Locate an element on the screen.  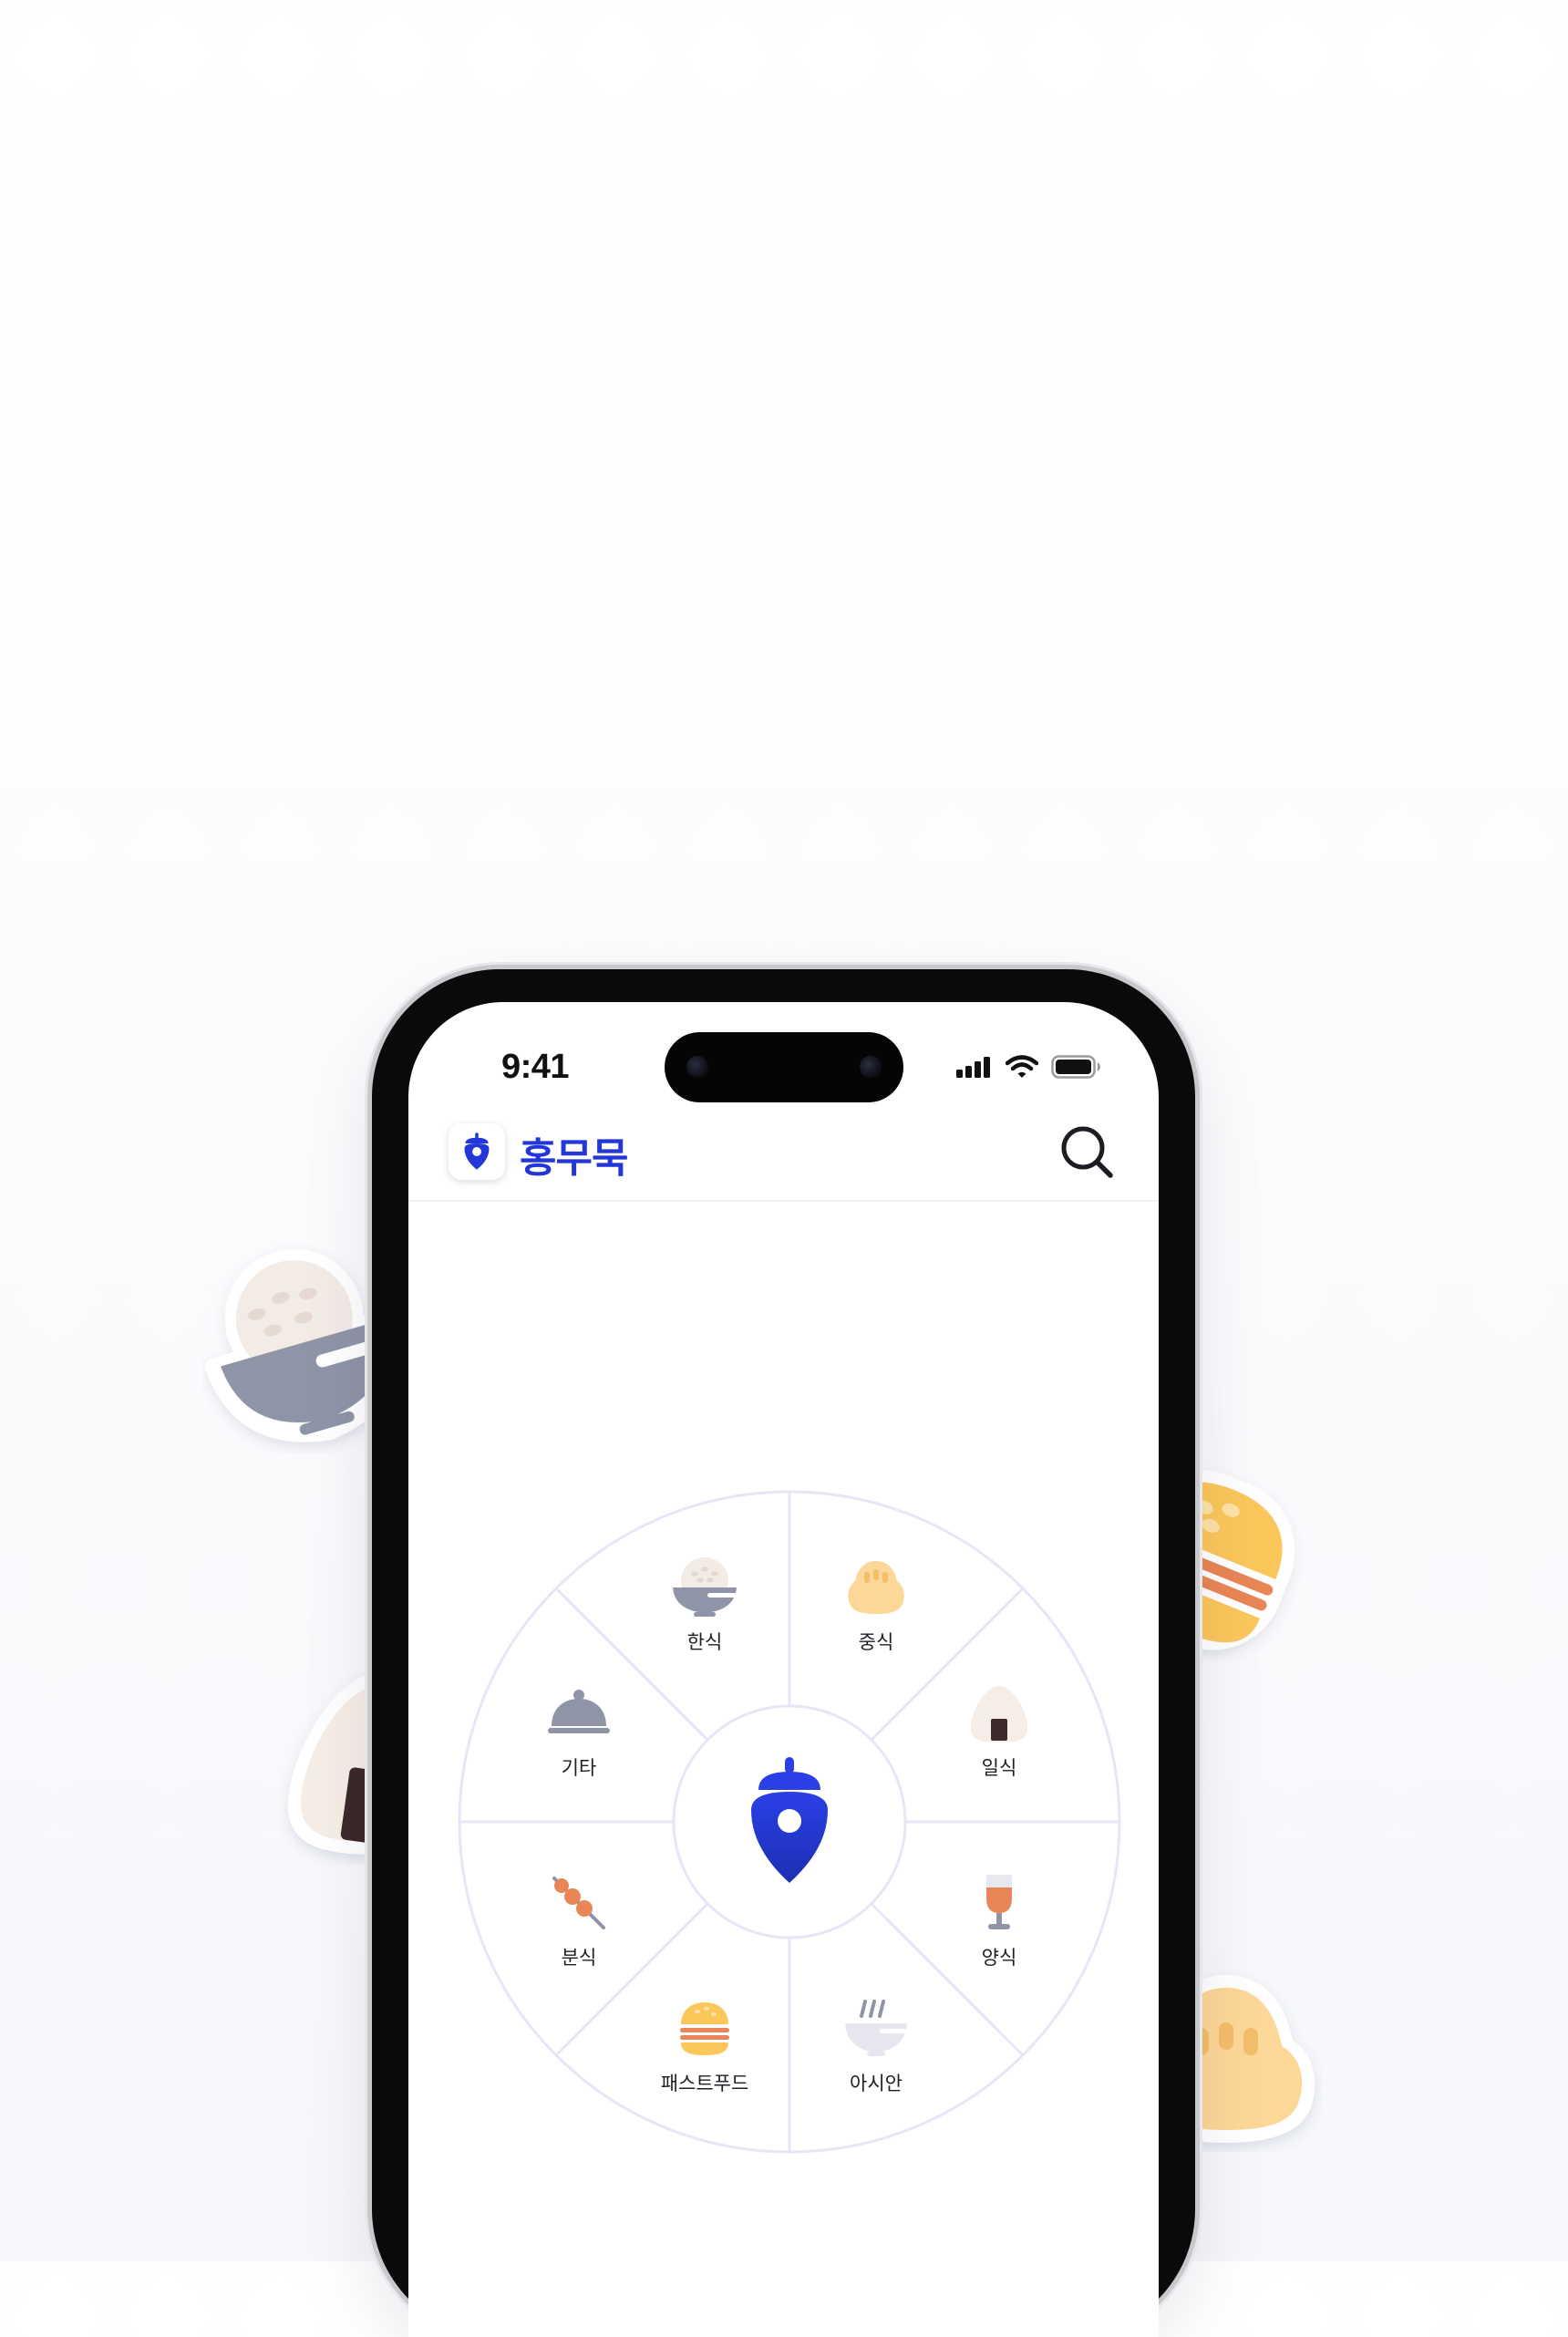
app-header: 홍무묵 is located at coordinates (783, 1159).